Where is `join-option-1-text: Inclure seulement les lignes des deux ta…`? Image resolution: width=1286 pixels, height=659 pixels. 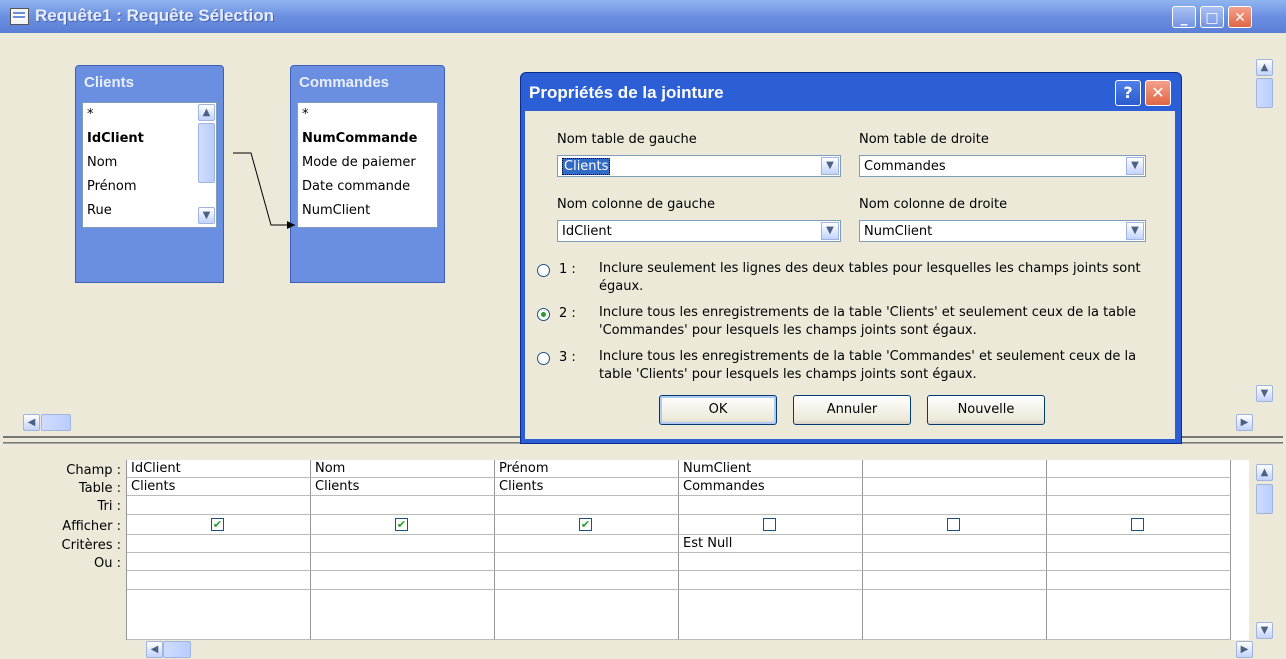 join-option-1-text: Inclure seulement les lignes des deux ta… is located at coordinates (879, 278).